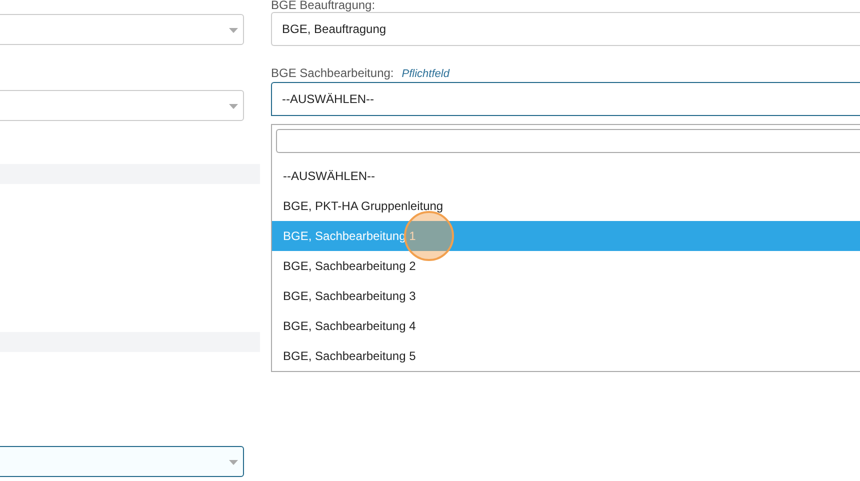 This screenshot has width=860, height=481. What do you see at coordinates (566, 266) in the screenshot?
I see `dropdown-option: BGE, Sachbearbeitung 2` at bounding box center [566, 266].